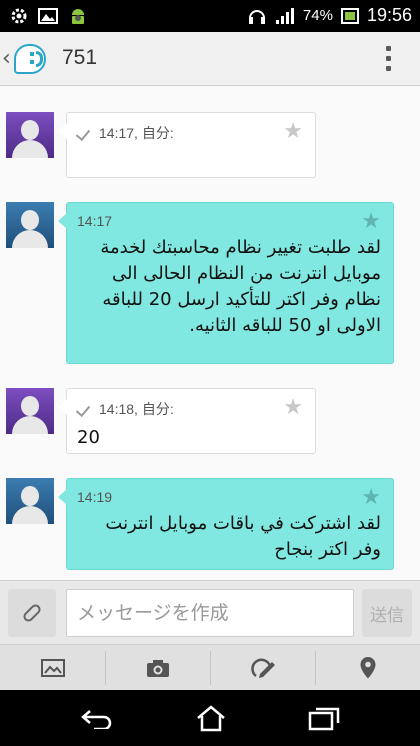  I want to click on back-icon, so click(97, 718).